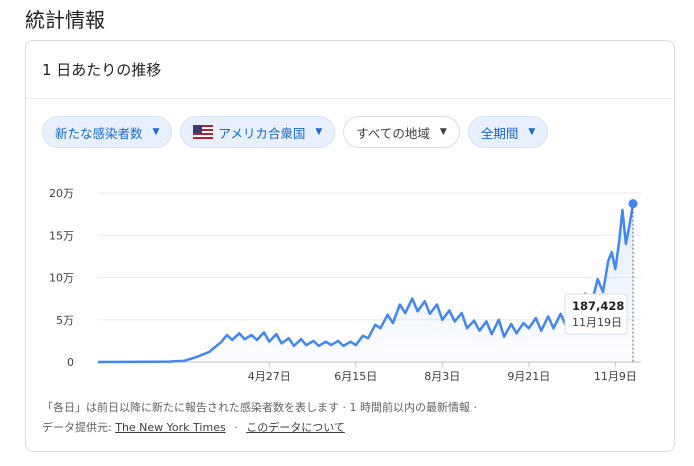  I want to click on filter-bar: 新たな感染者数 ▼ アメリカ合衆国 ▼ すべての地域 ▼ 全期間 ▼, so click(295, 132).